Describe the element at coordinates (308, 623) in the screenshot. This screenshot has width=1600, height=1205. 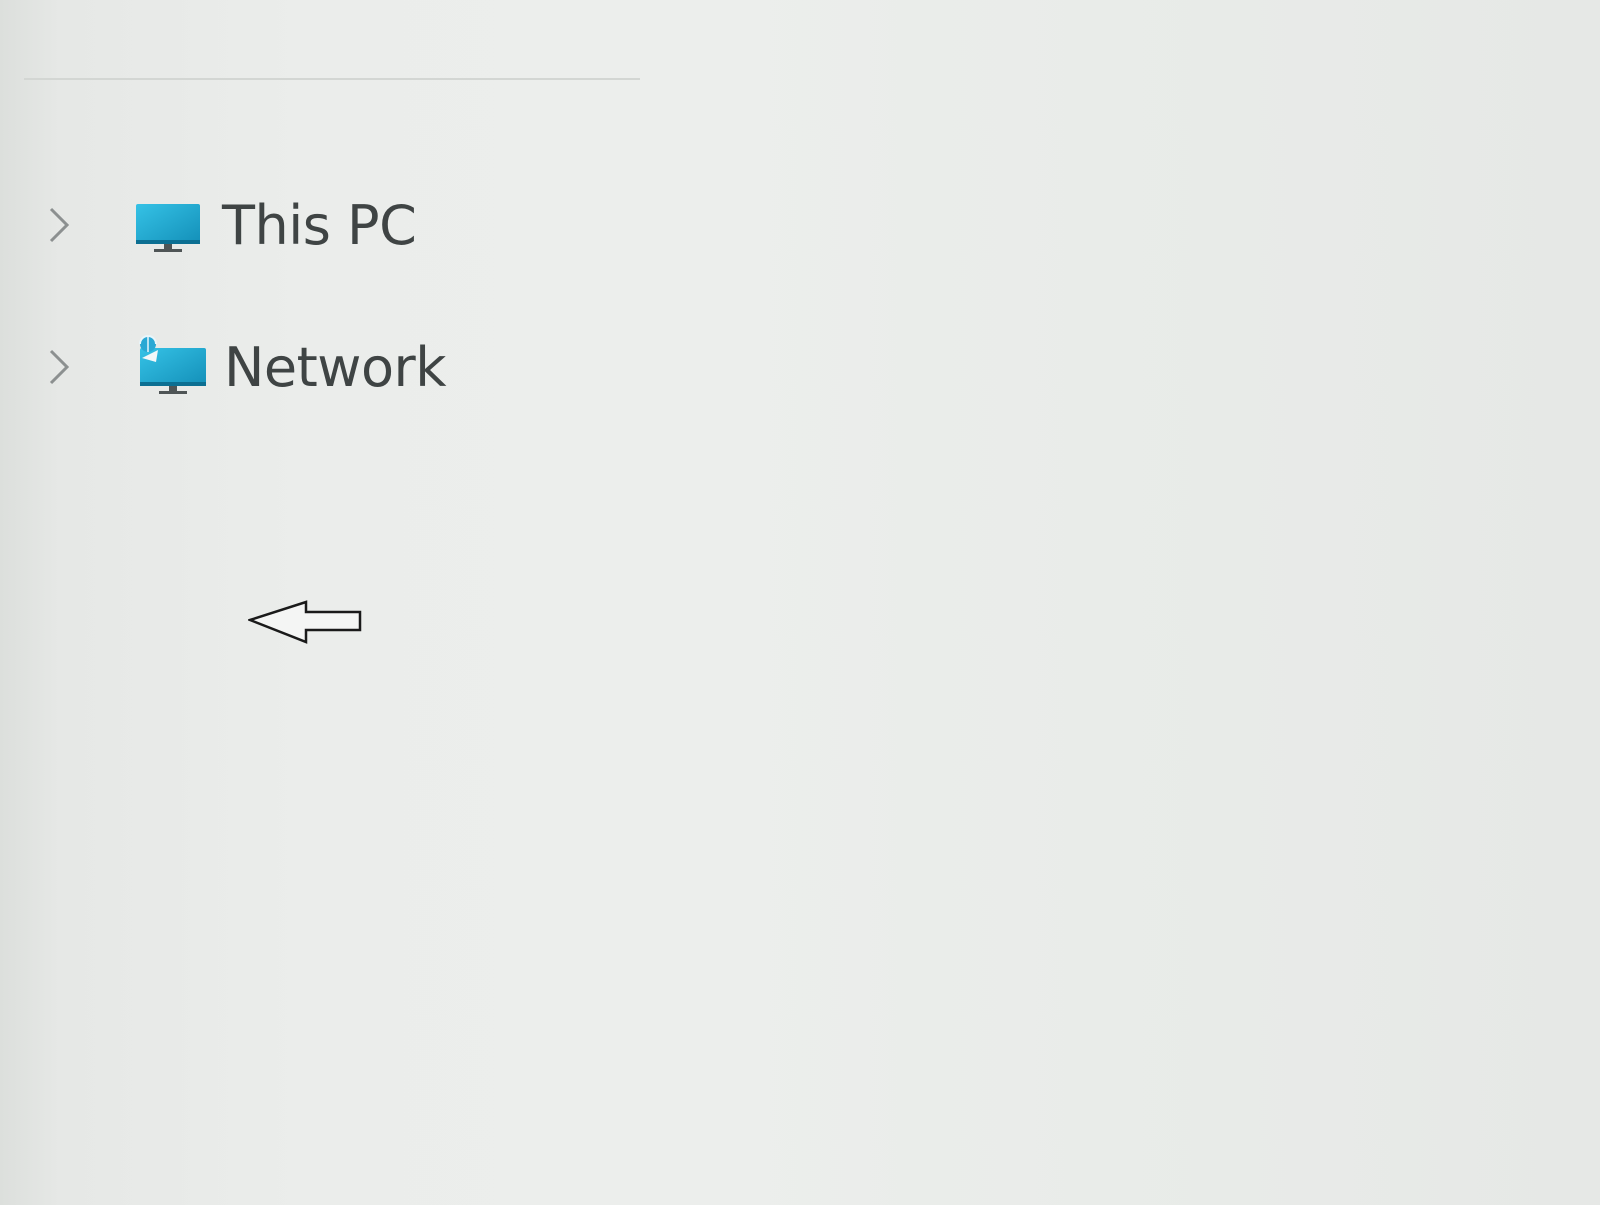
I see `left-arrow-icon` at that location.